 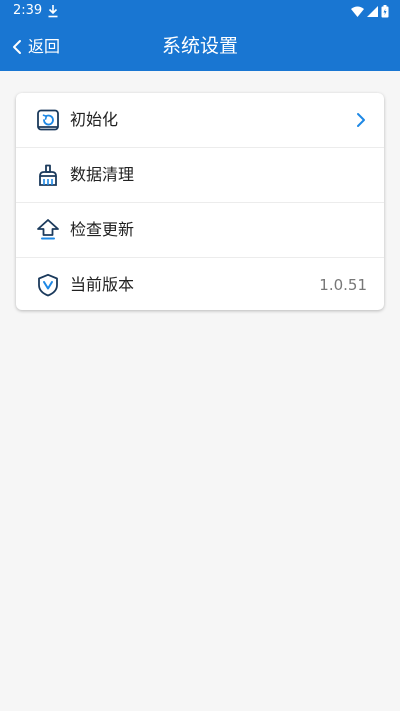 What do you see at coordinates (48, 285) in the screenshot?
I see `shield-v-icon` at bounding box center [48, 285].